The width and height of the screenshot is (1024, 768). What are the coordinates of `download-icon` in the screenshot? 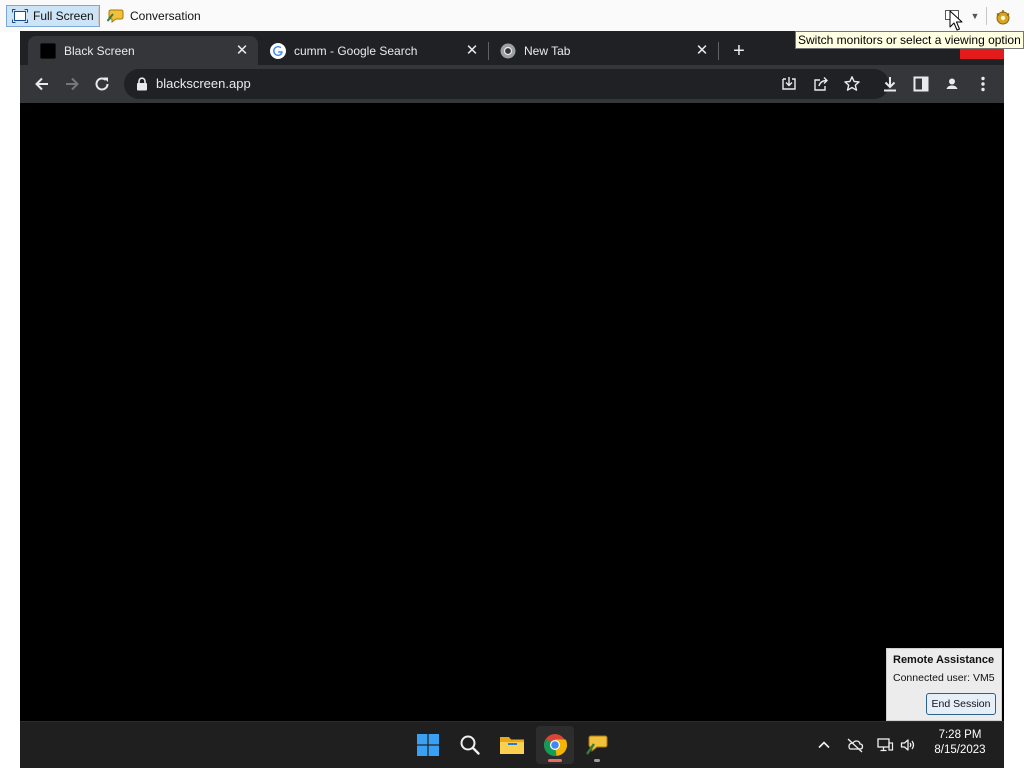 It's located at (890, 84).